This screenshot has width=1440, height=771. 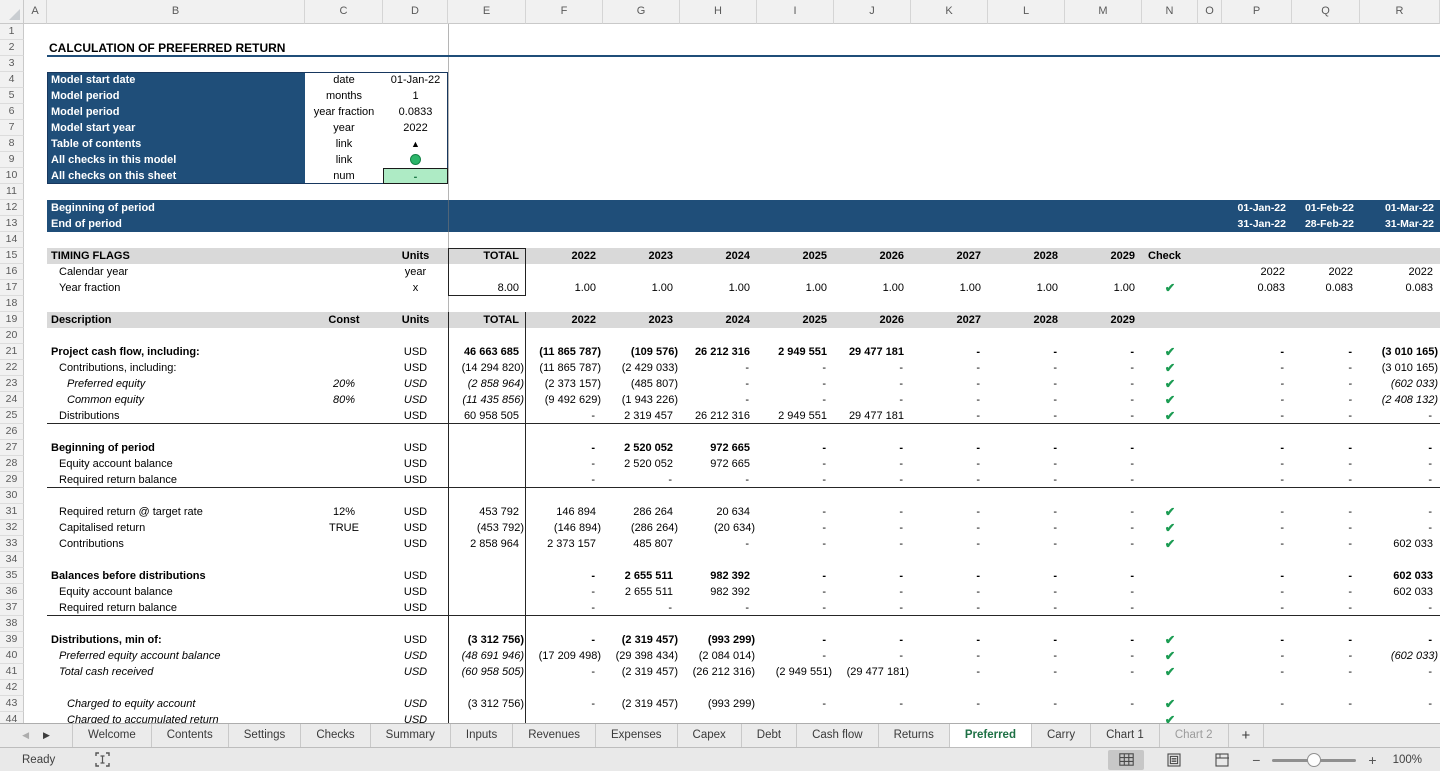 What do you see at coordinates (718, 288) in the screenshot?
I see `cell-H17: 1.00` at bounding box center [718, 288].